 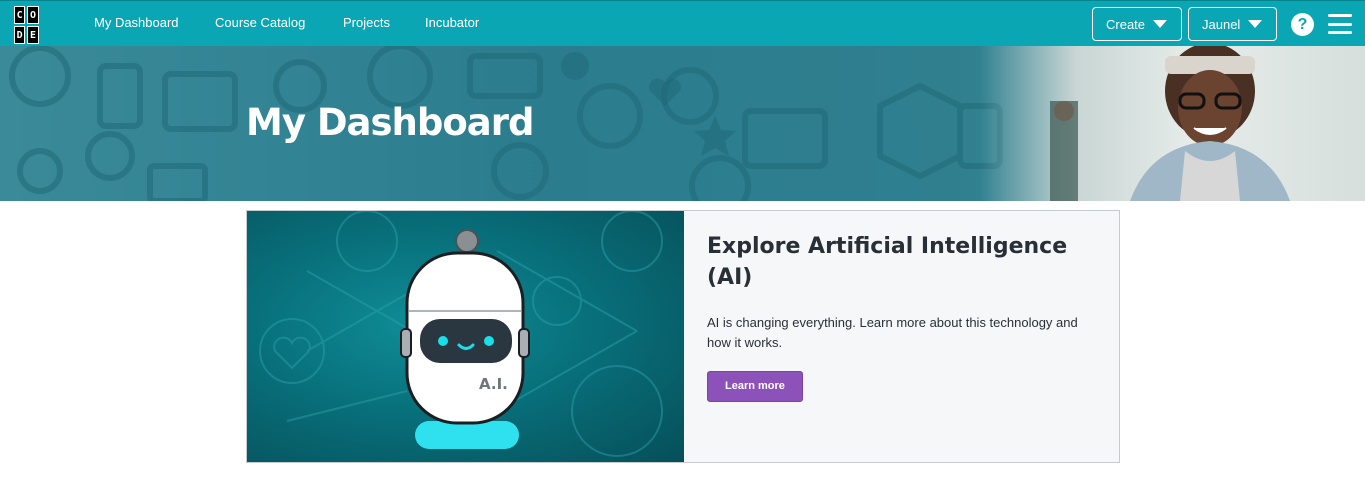 I want to click on student-photo-illustration, so click(x=1170, y=123).